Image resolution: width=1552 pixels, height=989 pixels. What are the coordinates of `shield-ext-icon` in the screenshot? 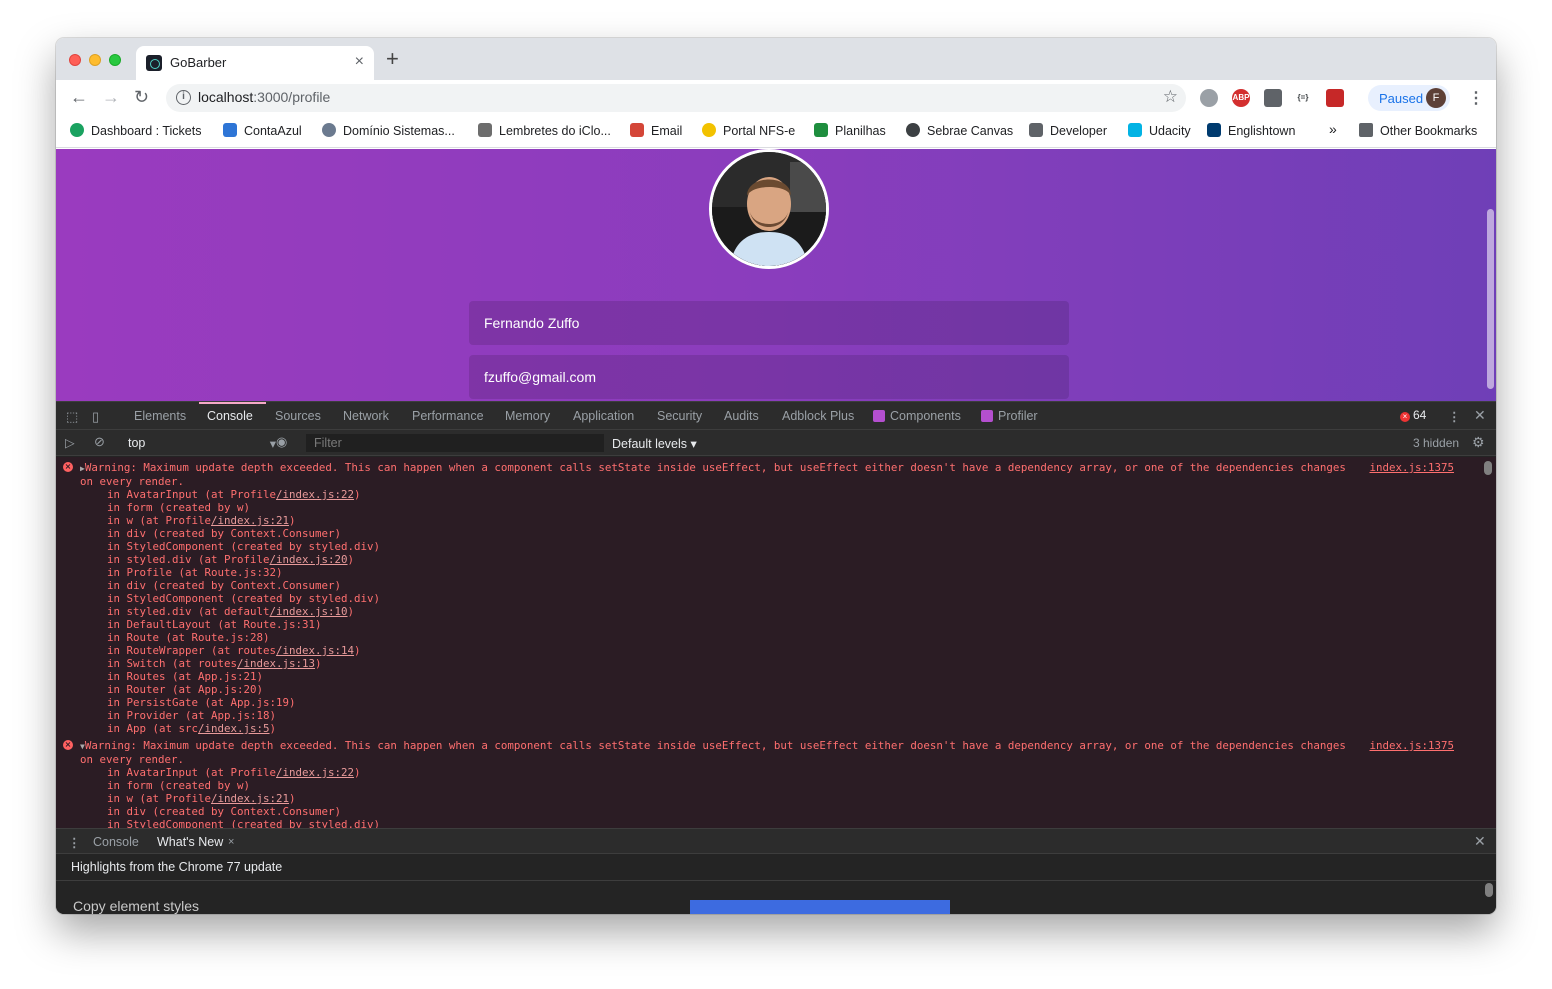 It's located at (1273, 98).